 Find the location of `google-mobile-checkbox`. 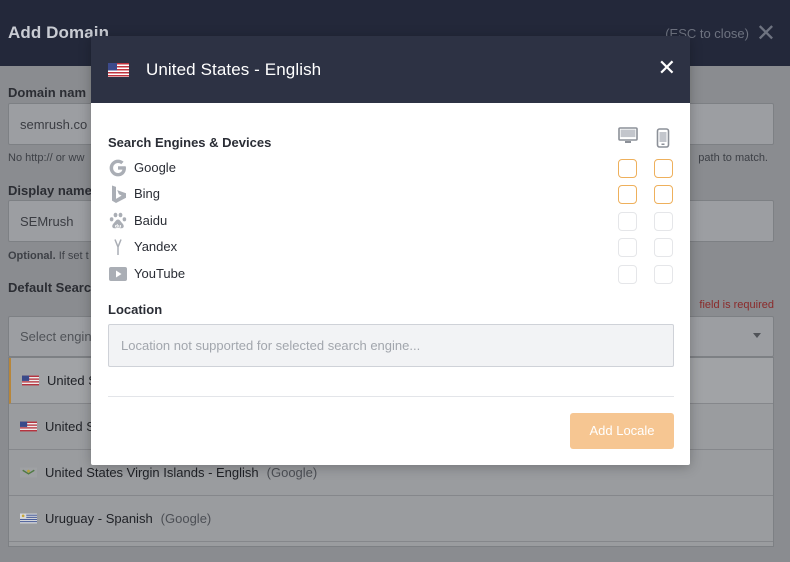

google-mobile-checkbox is located at coordinates (663, 168).